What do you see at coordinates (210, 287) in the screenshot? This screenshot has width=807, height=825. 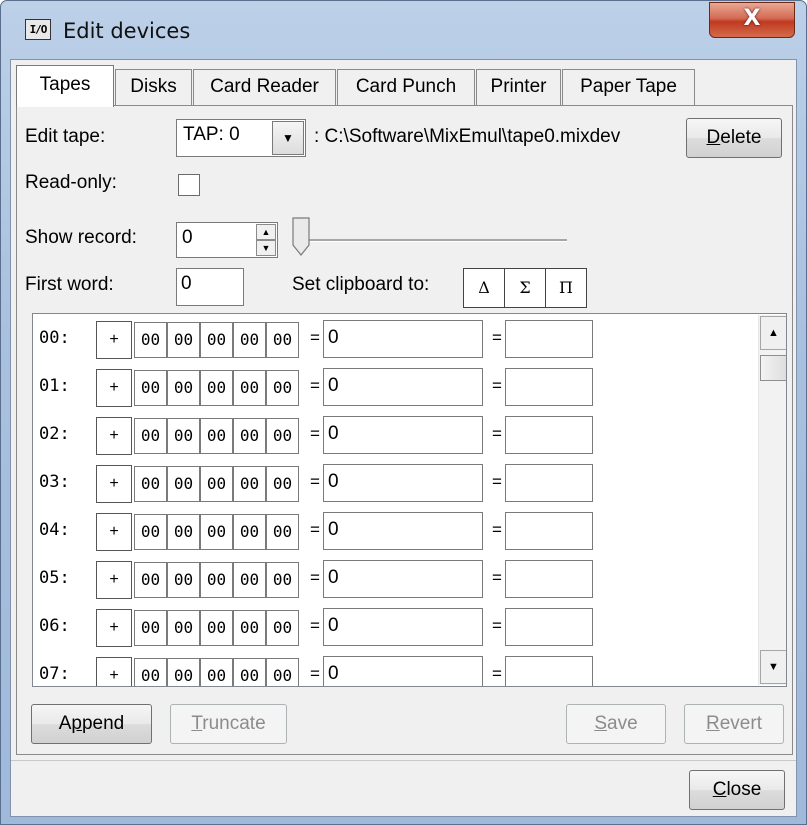 I see `first-word-input: 0` at bounding box center [210, 287].